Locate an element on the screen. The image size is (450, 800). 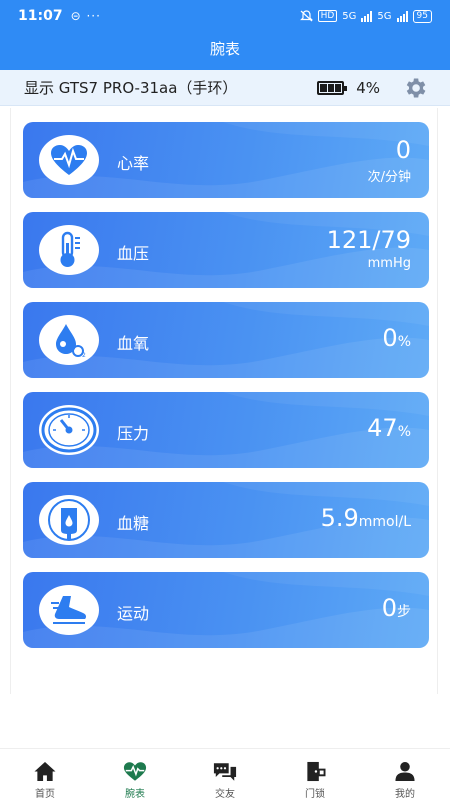
metric-label: 运动 is located at coordinates (133, 613).